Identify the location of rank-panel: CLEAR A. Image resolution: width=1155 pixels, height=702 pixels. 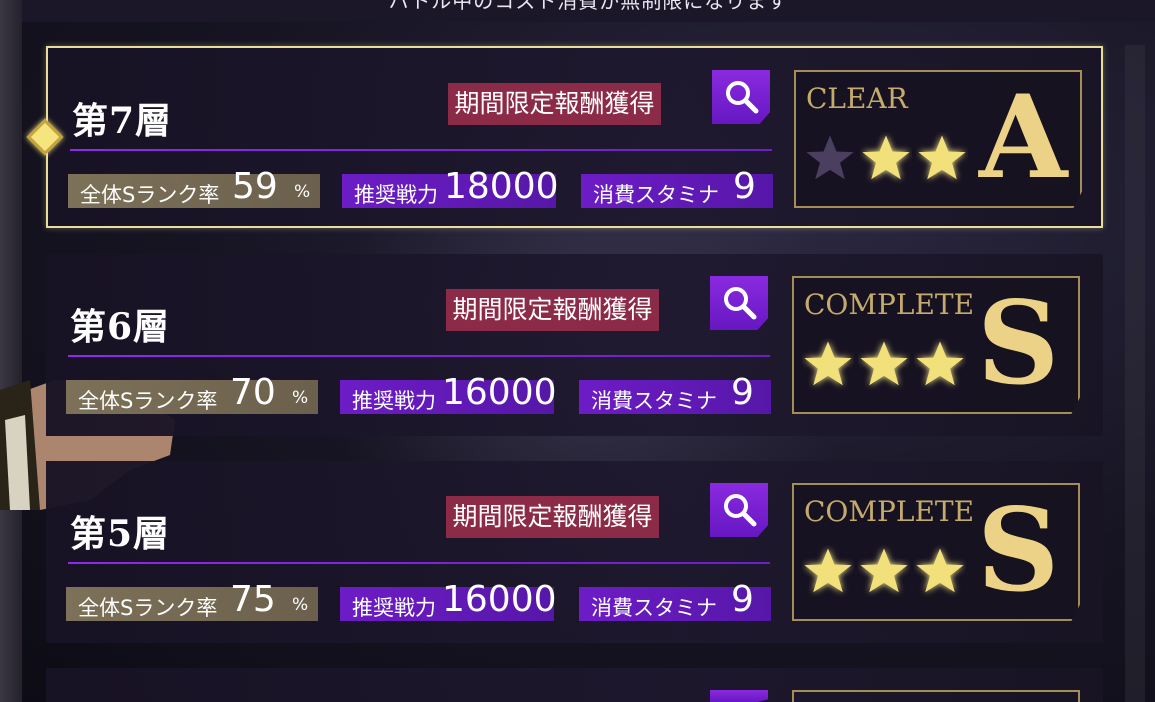
(938, 139).